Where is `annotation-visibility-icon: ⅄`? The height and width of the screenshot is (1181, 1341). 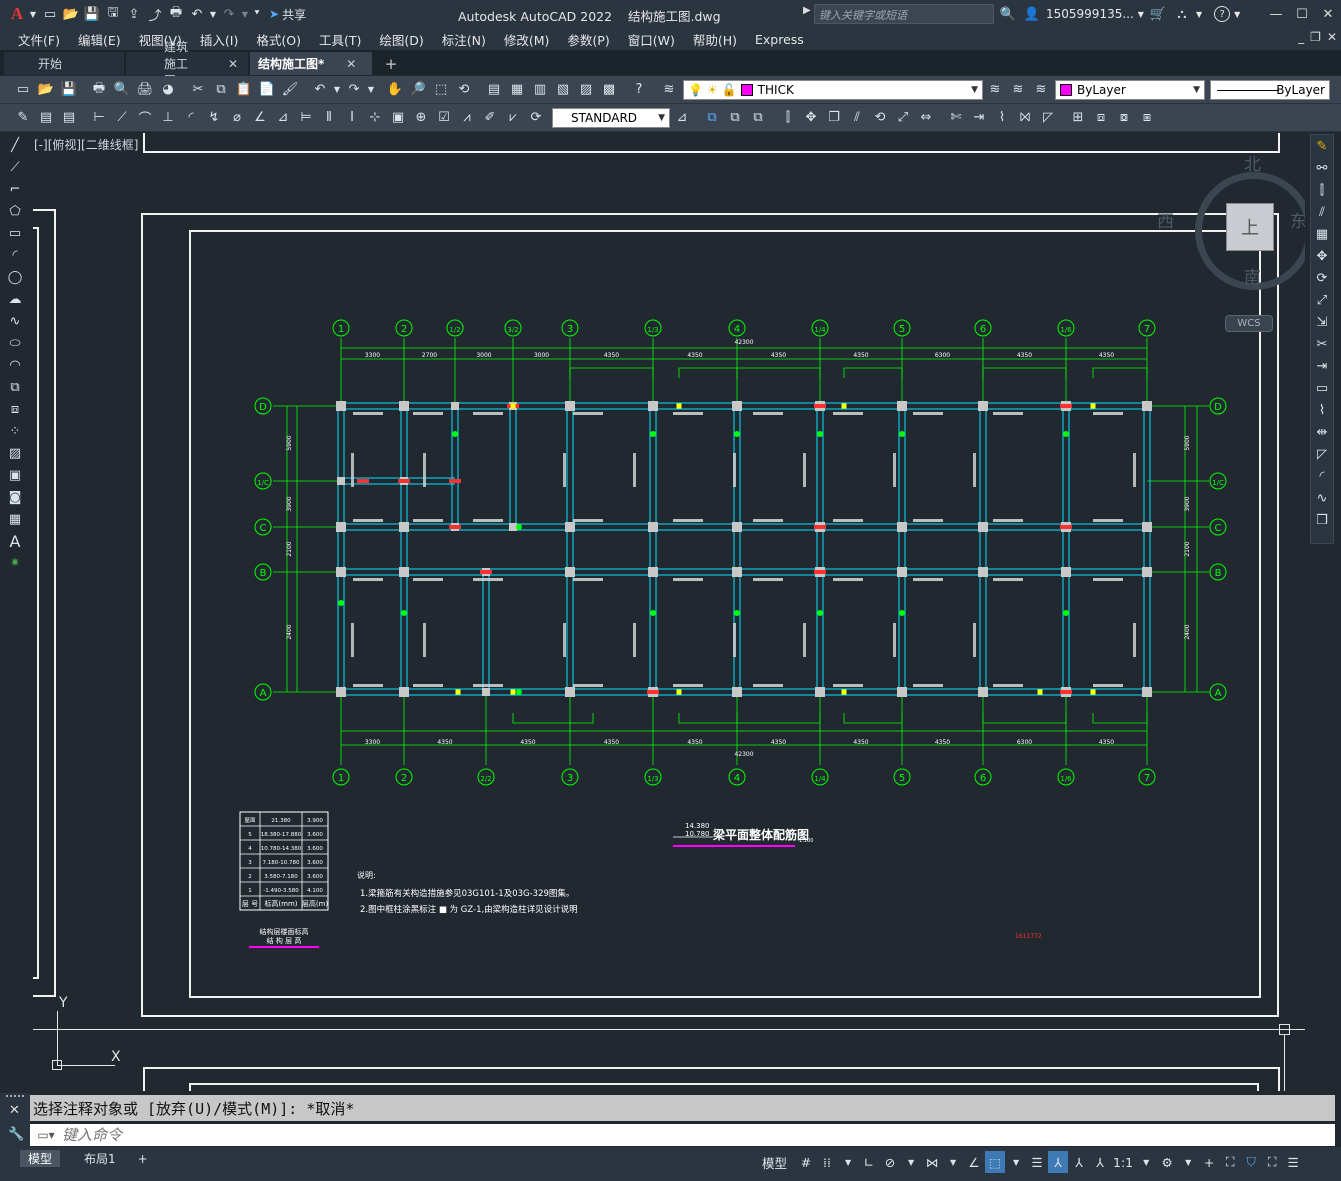 annotation-visibility-icon: ⅄ is located at coordinates (1058, 1162).